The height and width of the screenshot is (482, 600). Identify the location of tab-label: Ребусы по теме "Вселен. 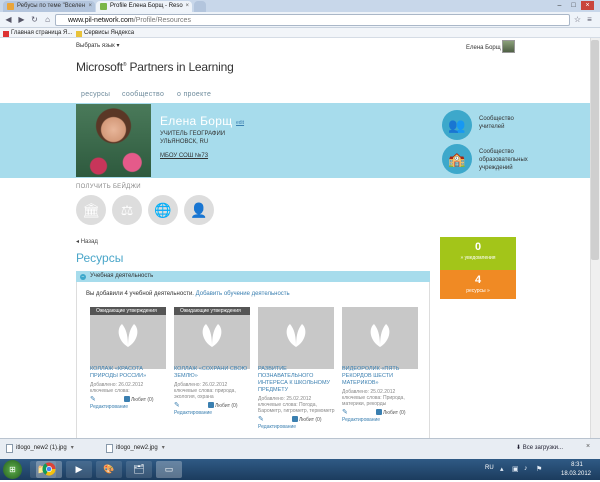
(51, 6).